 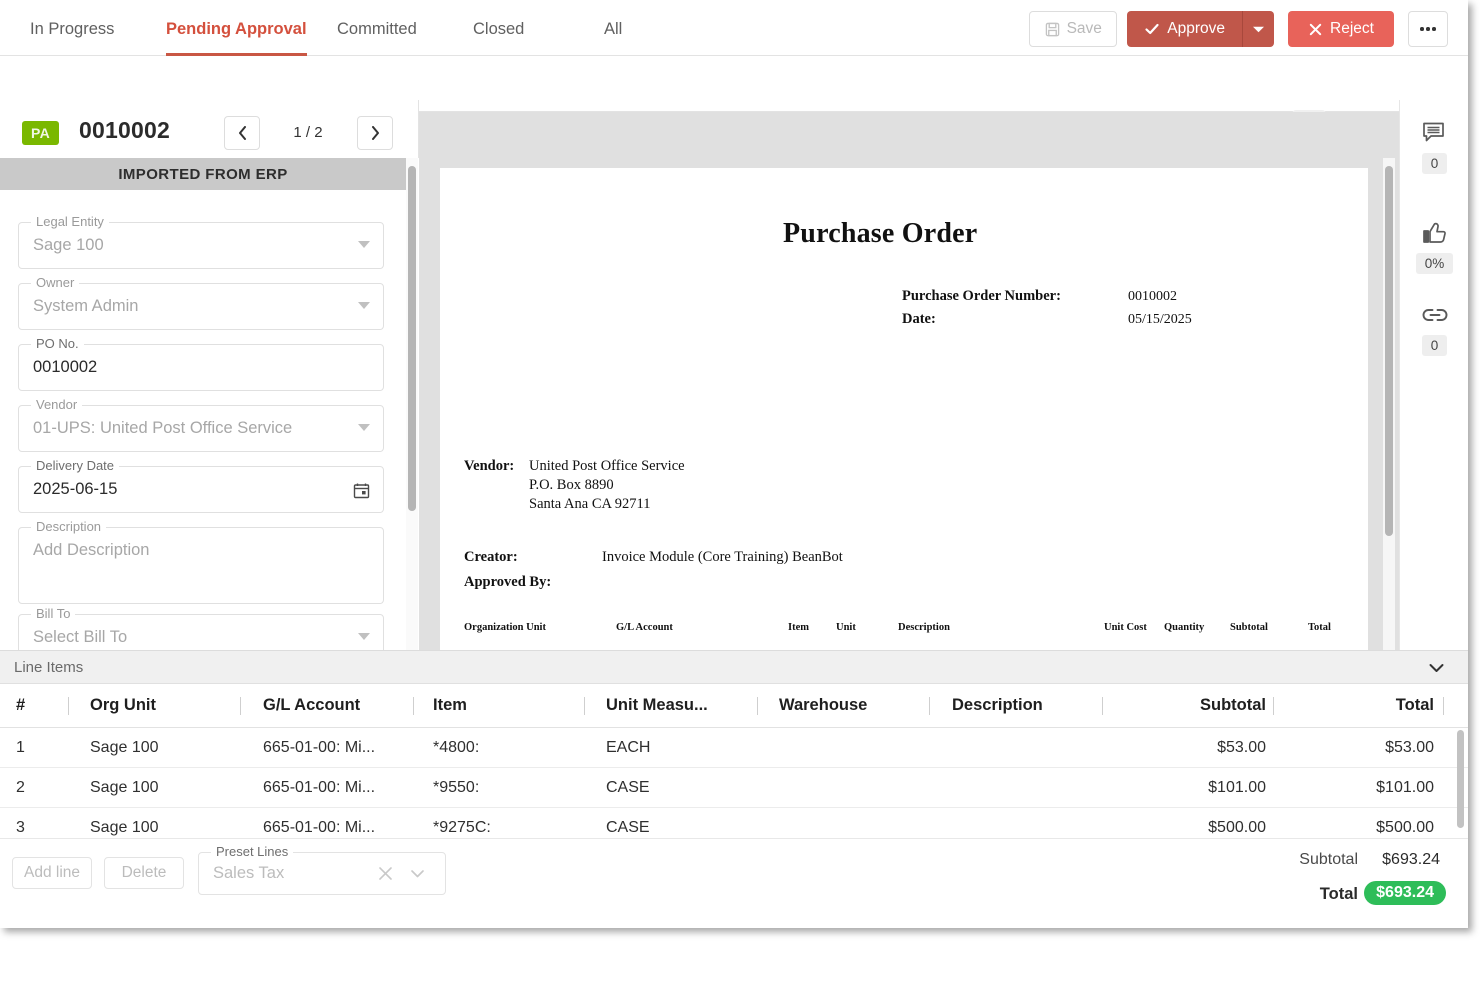 What do you see at coordinates (1389, 351) in the screenshot?
I see `pdf-scrollbar-thumb` at bounding box center [1389, 351].